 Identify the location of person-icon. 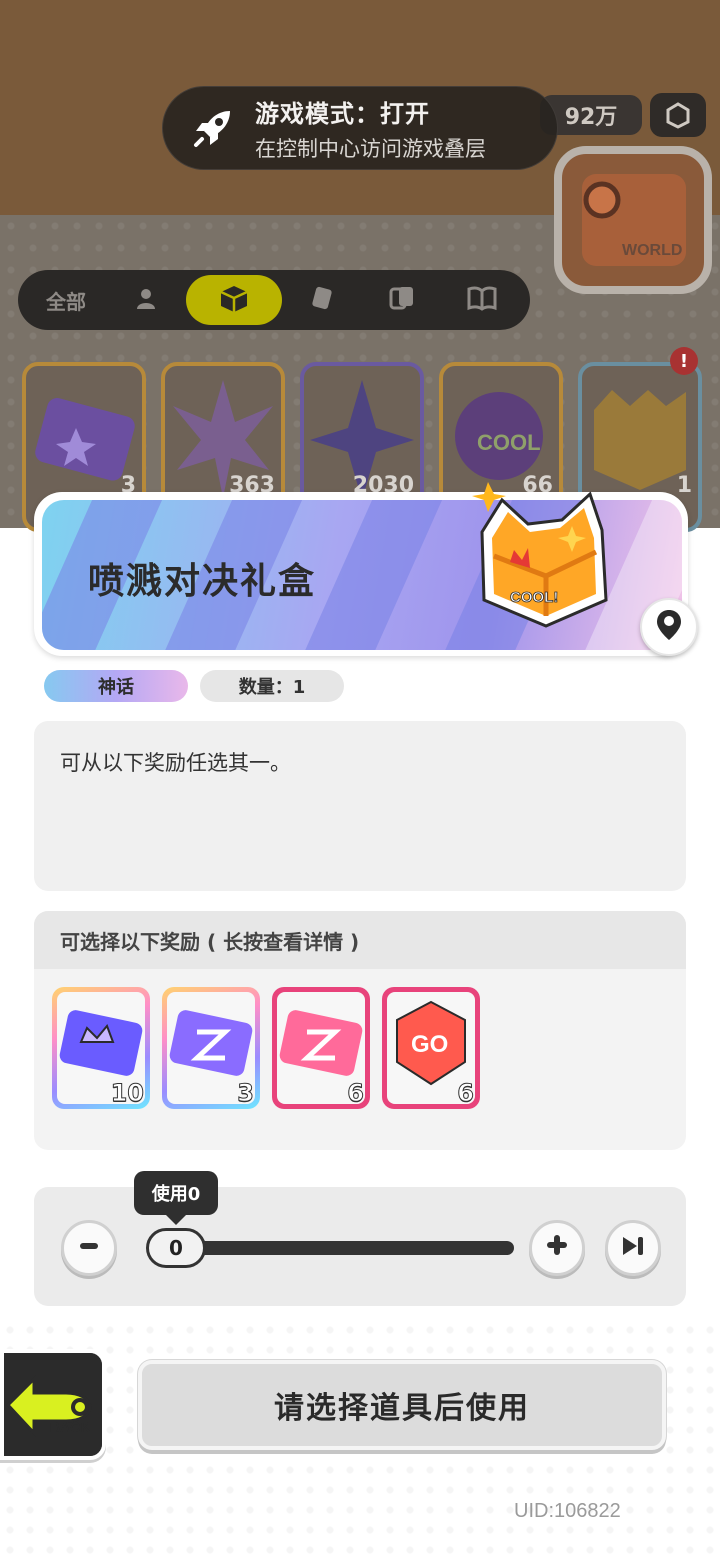
(146, 300).